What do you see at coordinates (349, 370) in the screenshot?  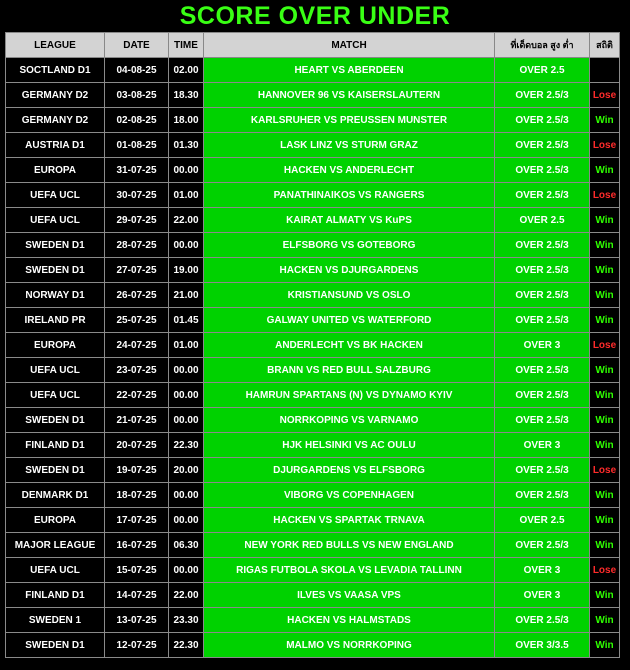 I see `match-cell: BRANN VS RED BULL SALZBURG` at bounding box center [349, 370].